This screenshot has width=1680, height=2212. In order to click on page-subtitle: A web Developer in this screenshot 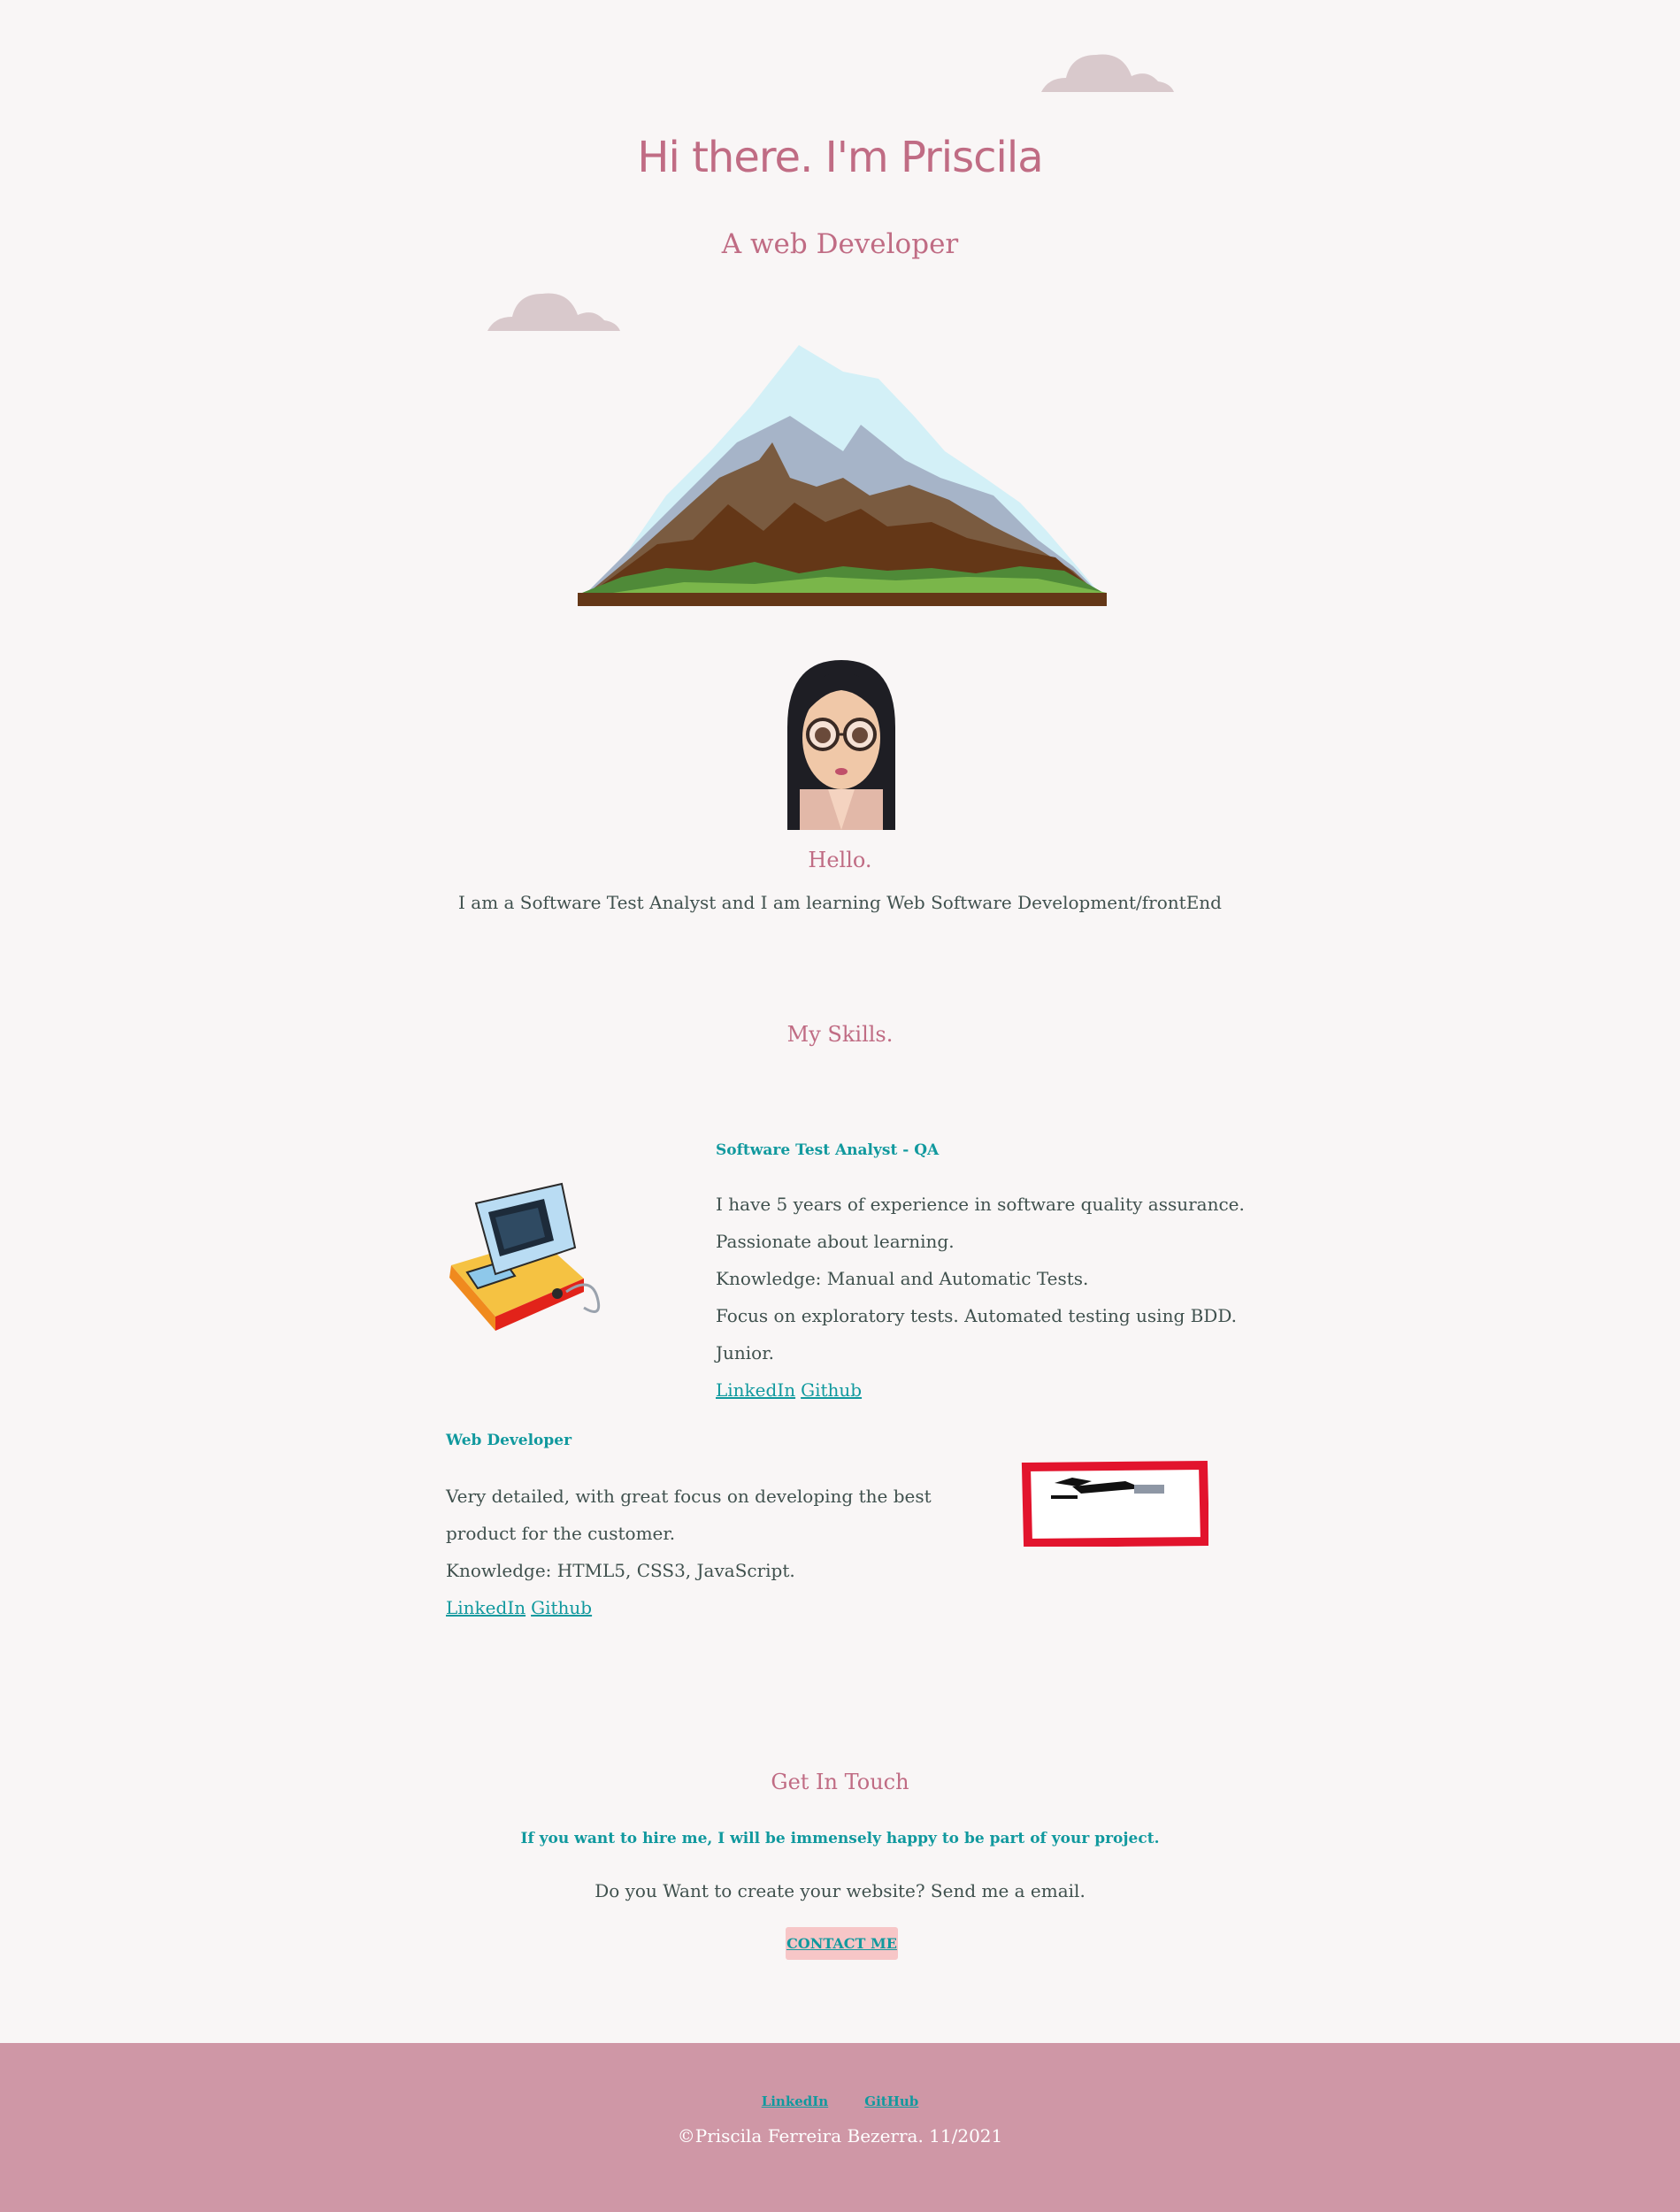, I will do `click(840, 244)`.